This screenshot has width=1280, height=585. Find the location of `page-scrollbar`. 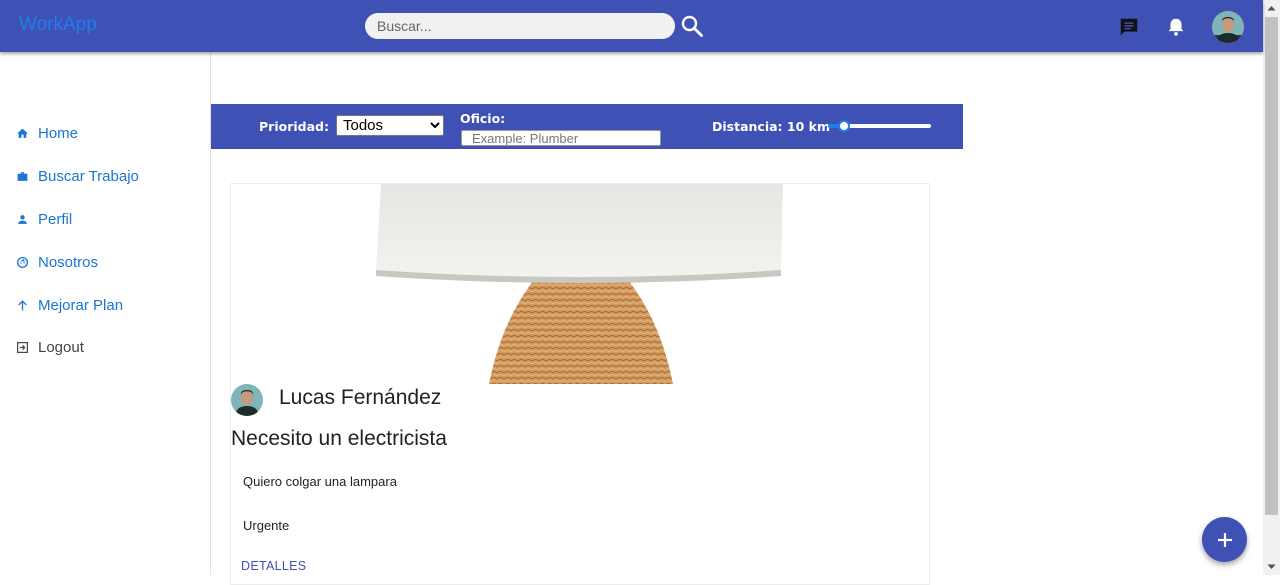

page-scrollbar is located at coordinates (1271, 287).